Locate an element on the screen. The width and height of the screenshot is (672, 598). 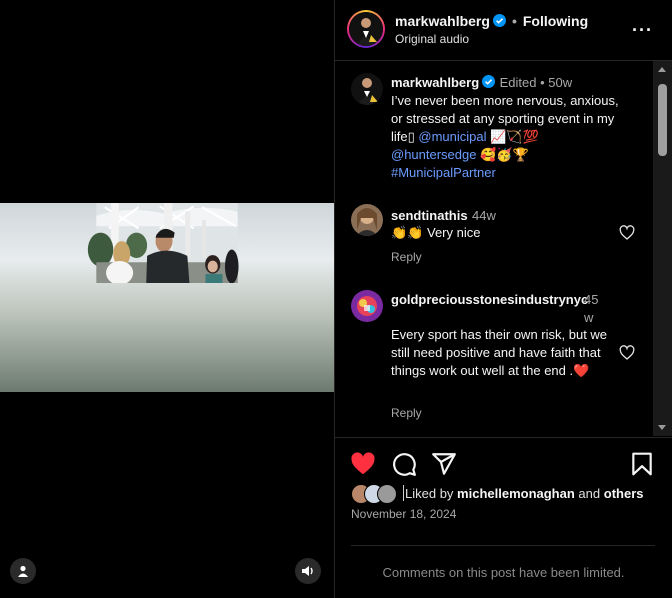
liked-by-row: Liked by michellemonaghan and others is located at coordinates (511, 494).